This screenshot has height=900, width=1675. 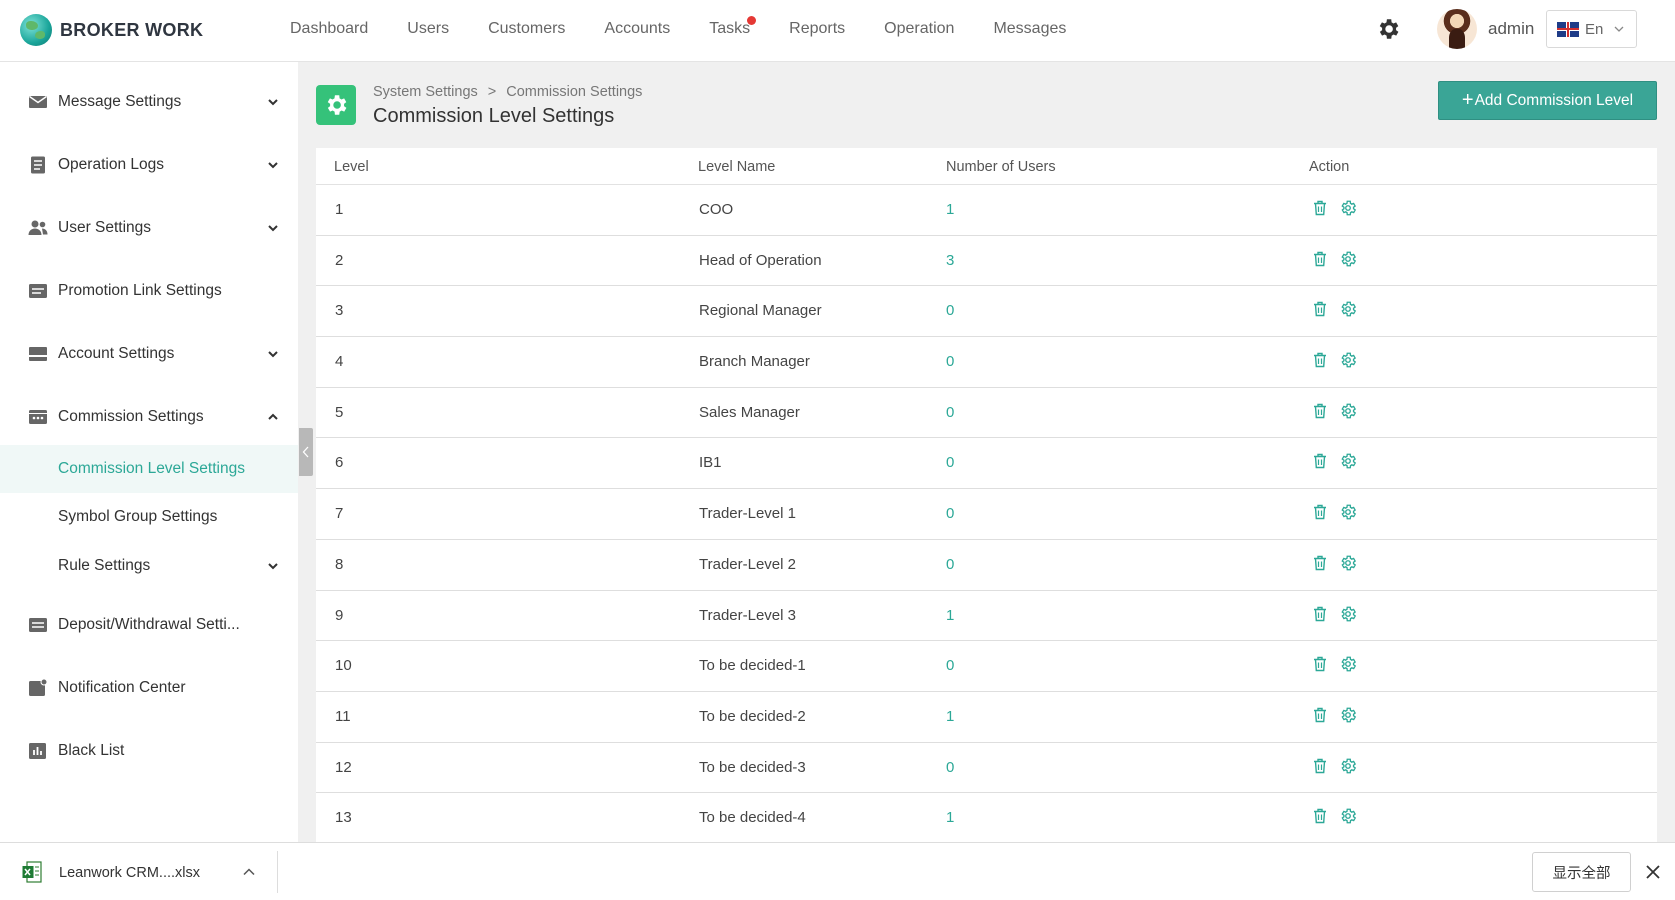 What do you see at coordinates (710, 463) in the screenshot?
I see `level-name-cell: IB1` at bounding box center [710, 463].